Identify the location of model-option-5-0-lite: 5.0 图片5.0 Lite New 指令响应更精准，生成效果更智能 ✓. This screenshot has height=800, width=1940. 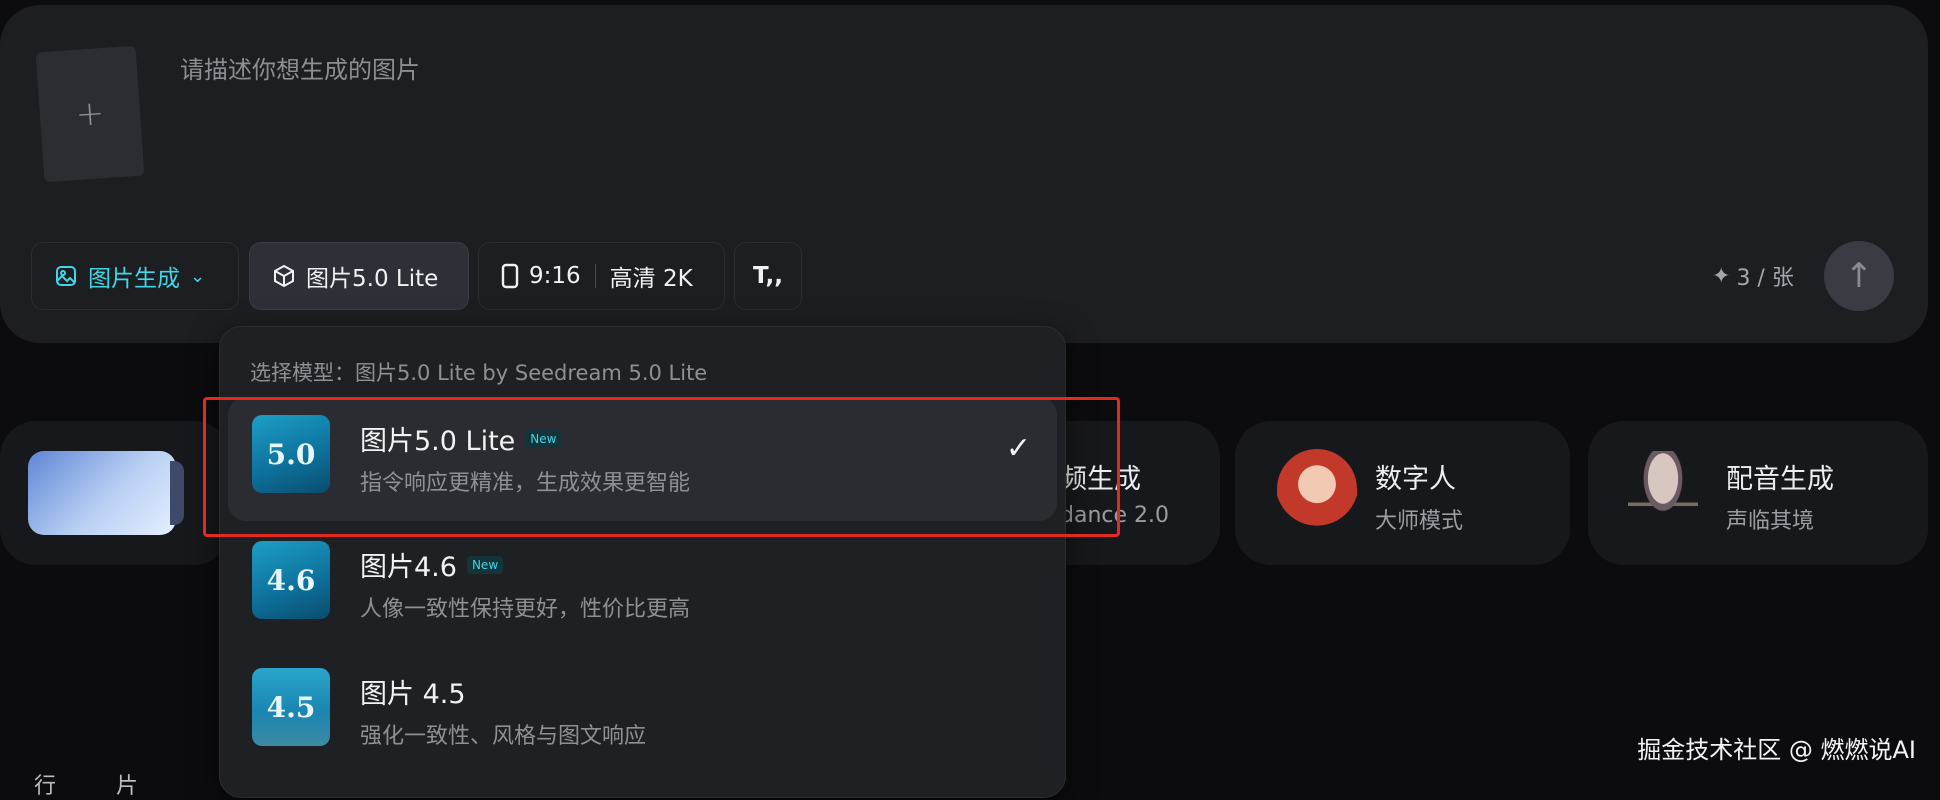
(642, 459).